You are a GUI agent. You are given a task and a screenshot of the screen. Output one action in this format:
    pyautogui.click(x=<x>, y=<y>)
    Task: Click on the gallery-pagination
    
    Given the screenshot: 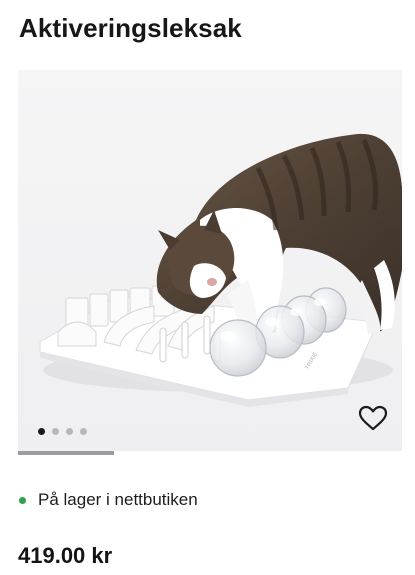 What is the action you would take?
    pyautogui.click(x=62, y=432)
    